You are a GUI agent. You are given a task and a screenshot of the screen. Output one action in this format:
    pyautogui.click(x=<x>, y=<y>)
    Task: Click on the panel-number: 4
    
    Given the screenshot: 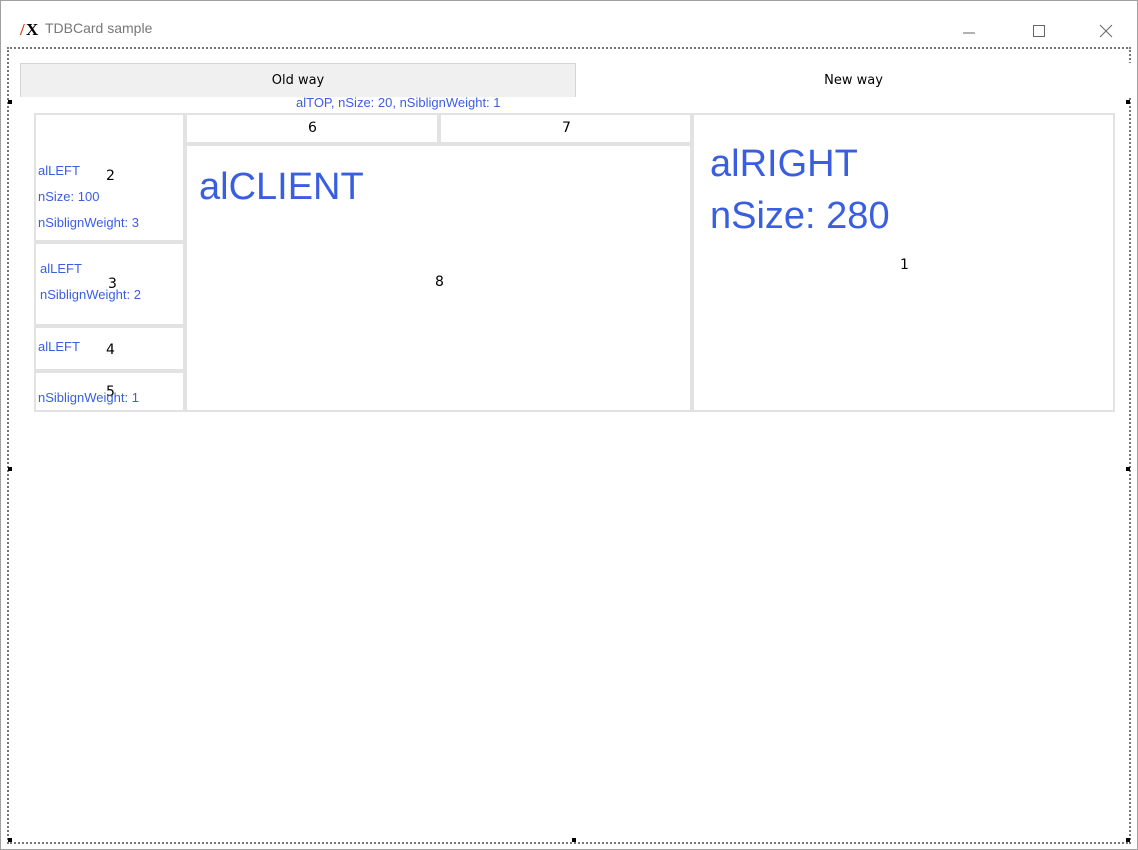 What is the action you would take?
    pyautogui.click(x=110, y=350)
    